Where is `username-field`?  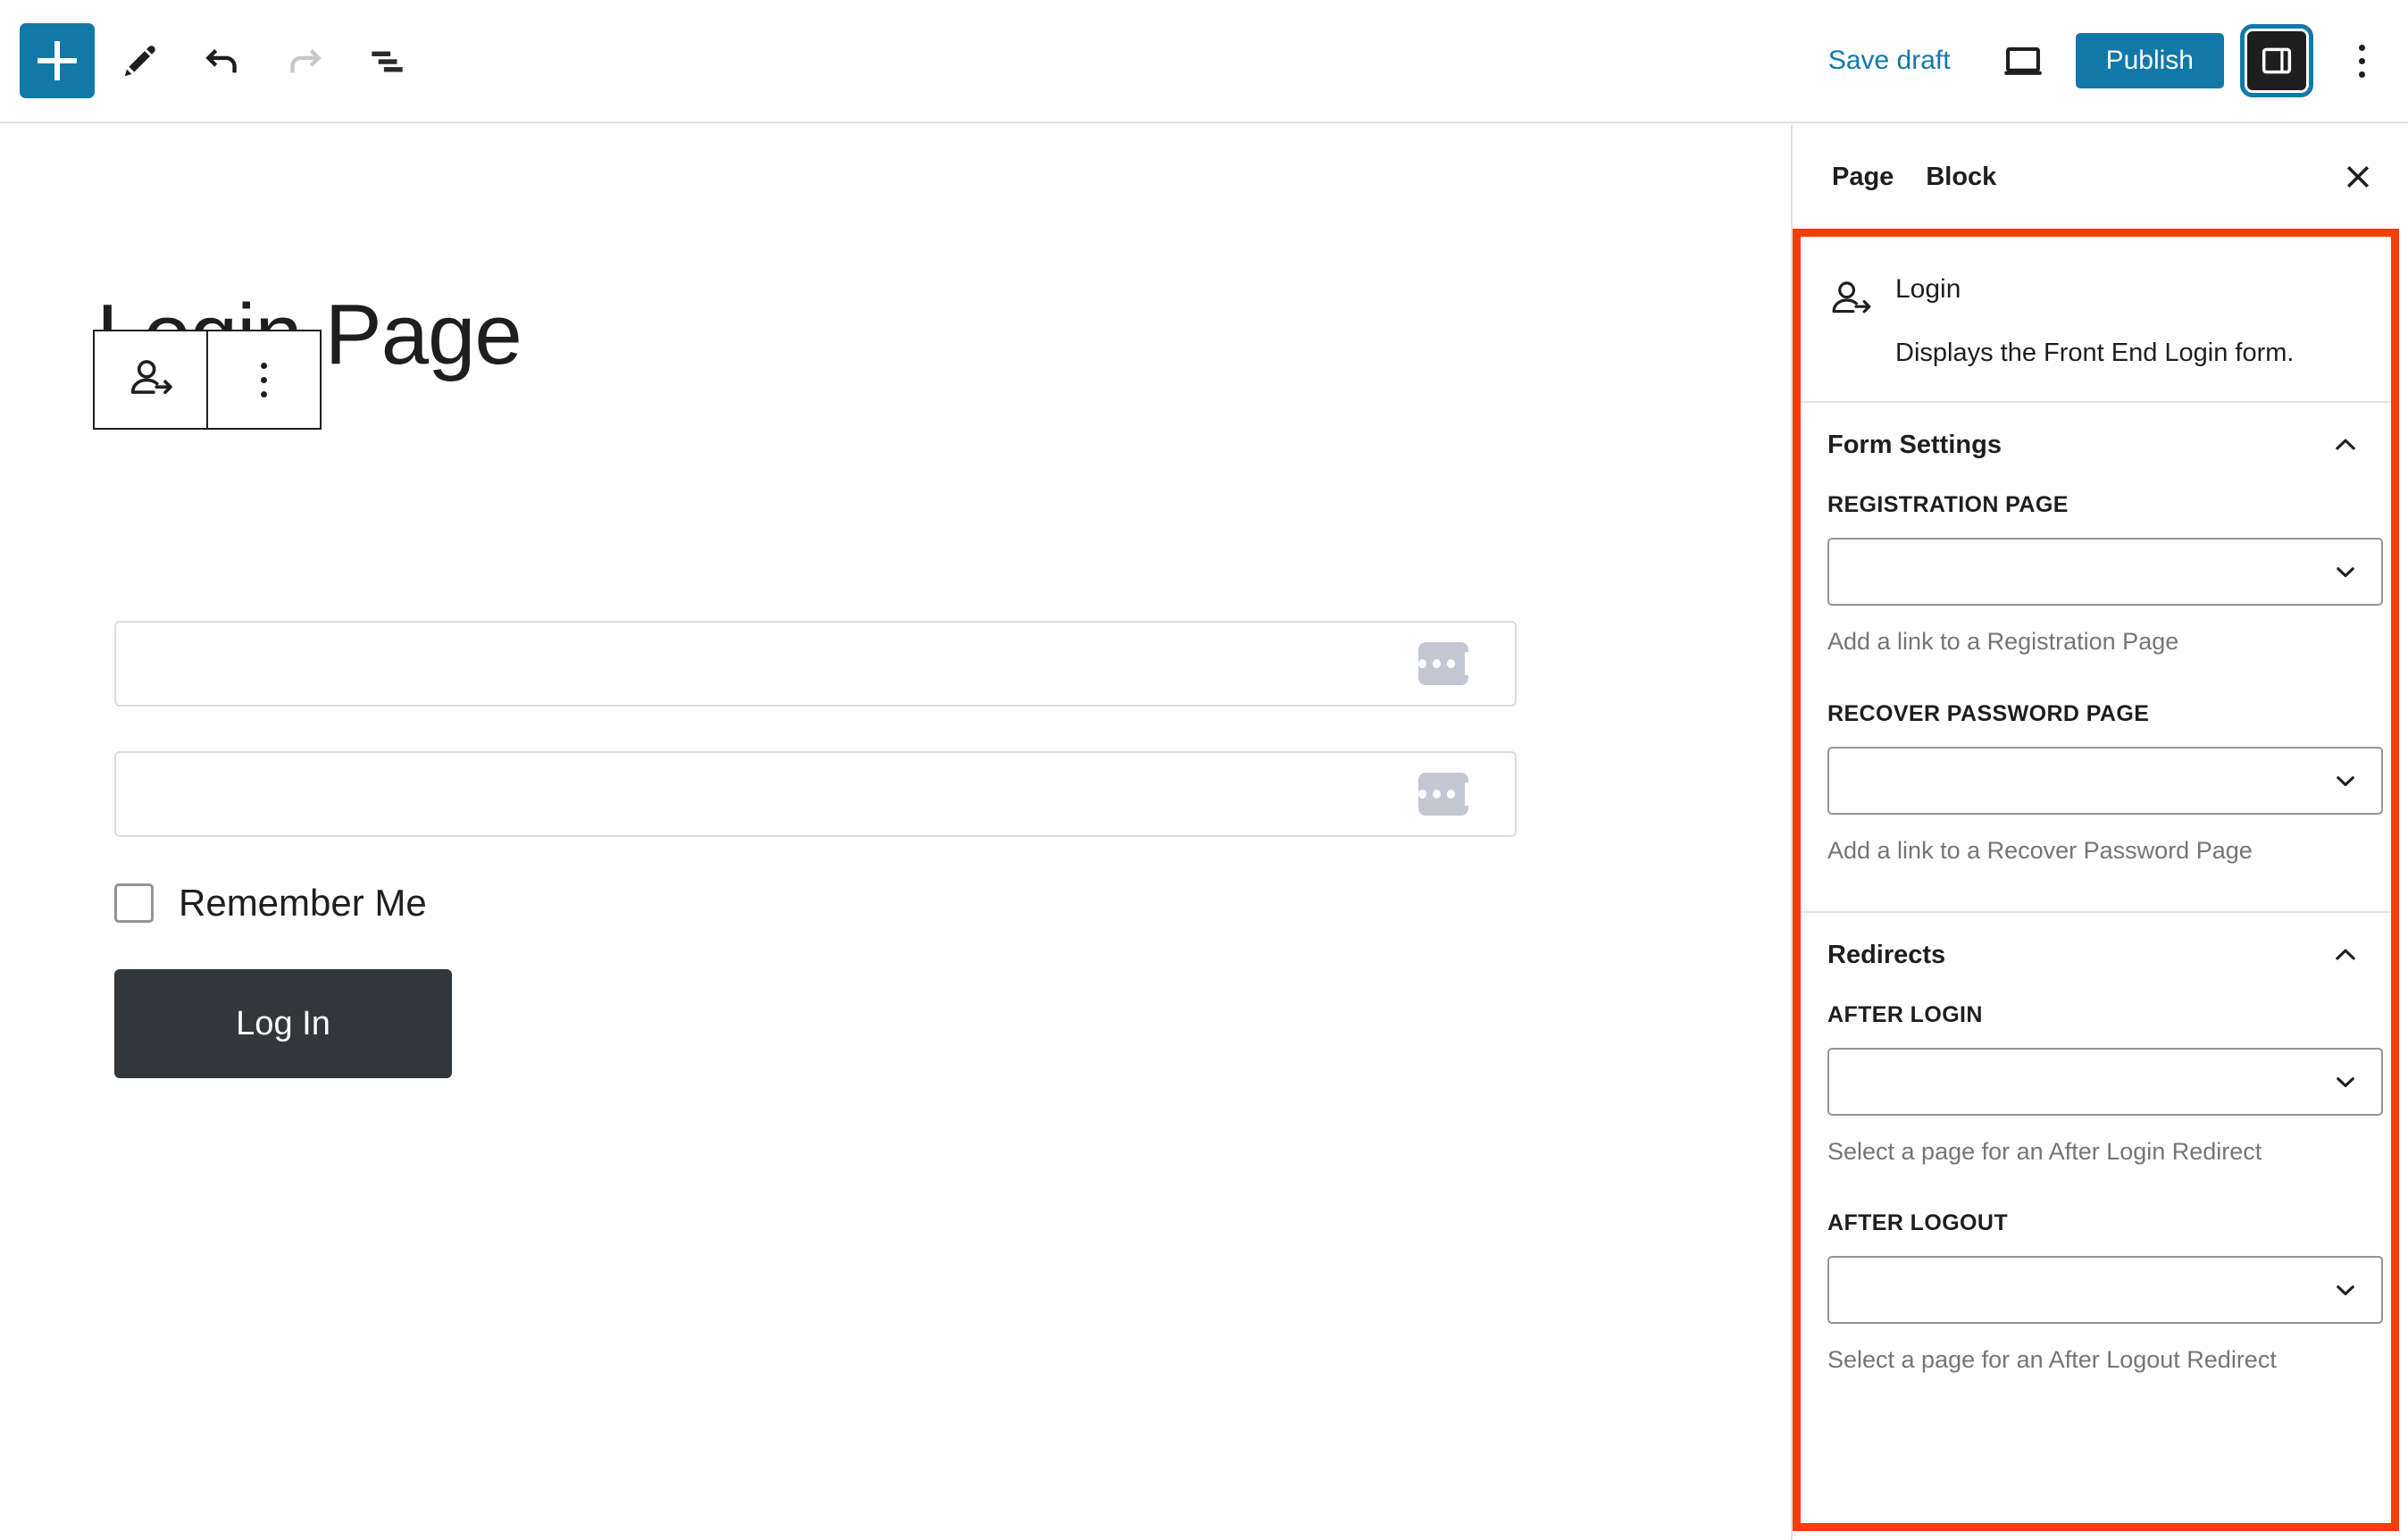
username-field is located at coordinates (815, 664).